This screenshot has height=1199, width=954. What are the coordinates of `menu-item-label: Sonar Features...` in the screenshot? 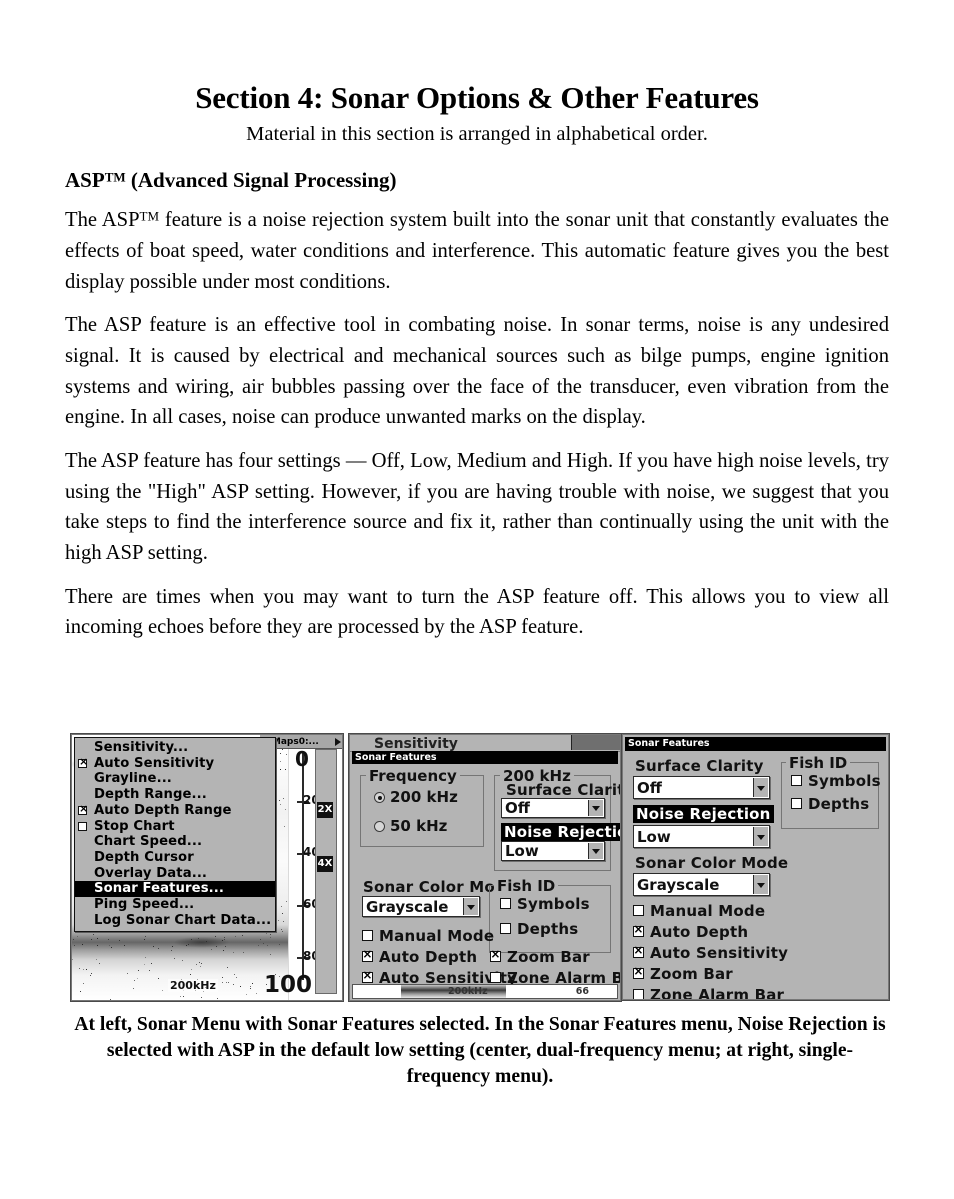 It's located at (159, 889).